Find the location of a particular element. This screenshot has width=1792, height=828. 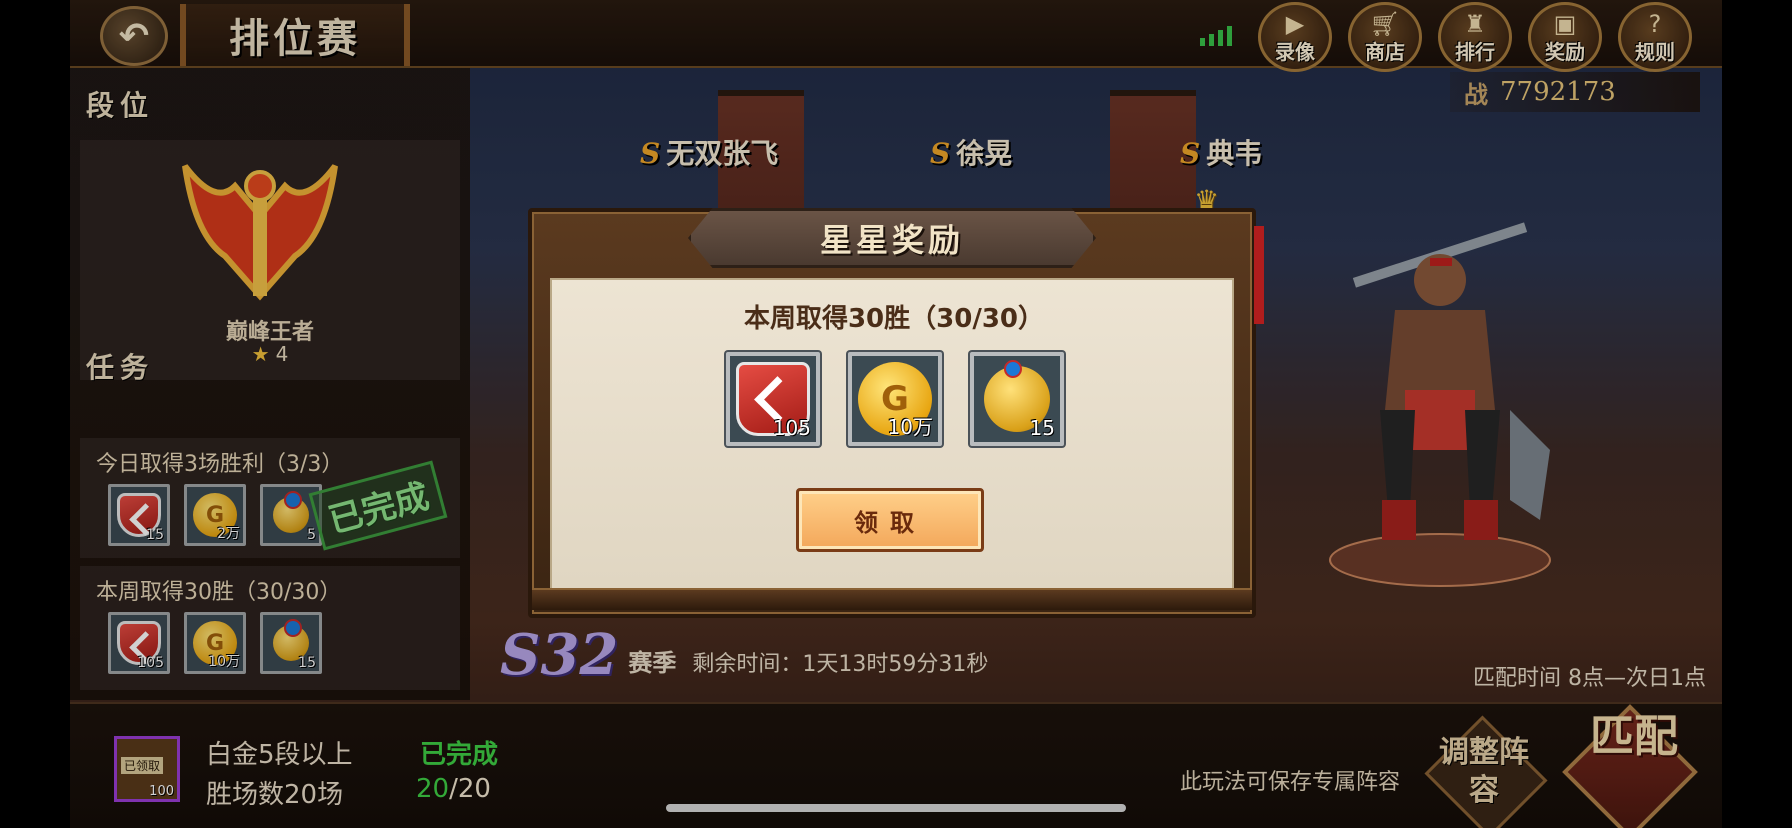

dialog-reward-coin: G 10万 is located at coordinates (895, 399).